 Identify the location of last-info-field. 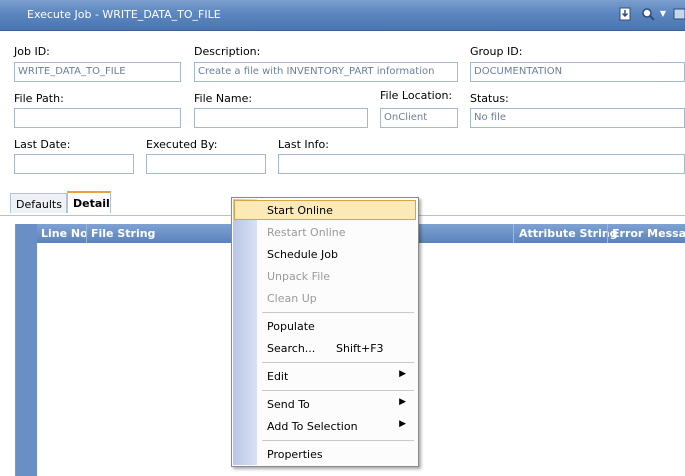
(481, 164).